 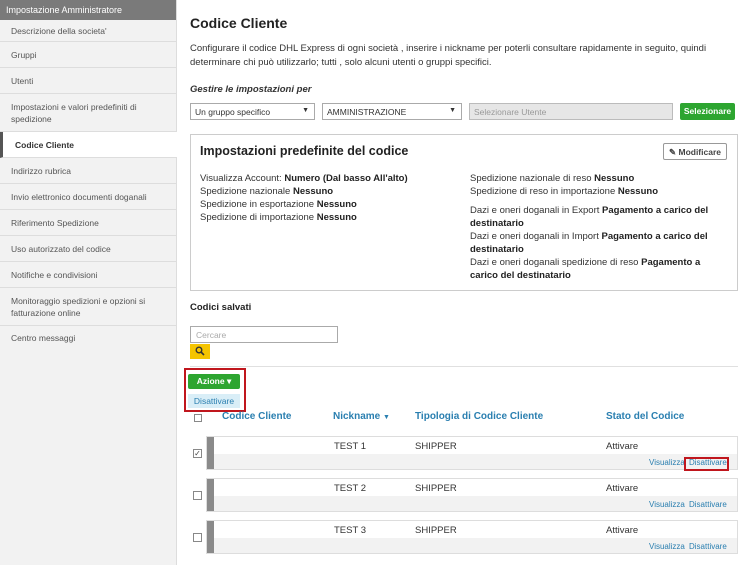 I want to click on setting-domestic: Spedizione nazionale Nessuno, so click(x=267, y=191).